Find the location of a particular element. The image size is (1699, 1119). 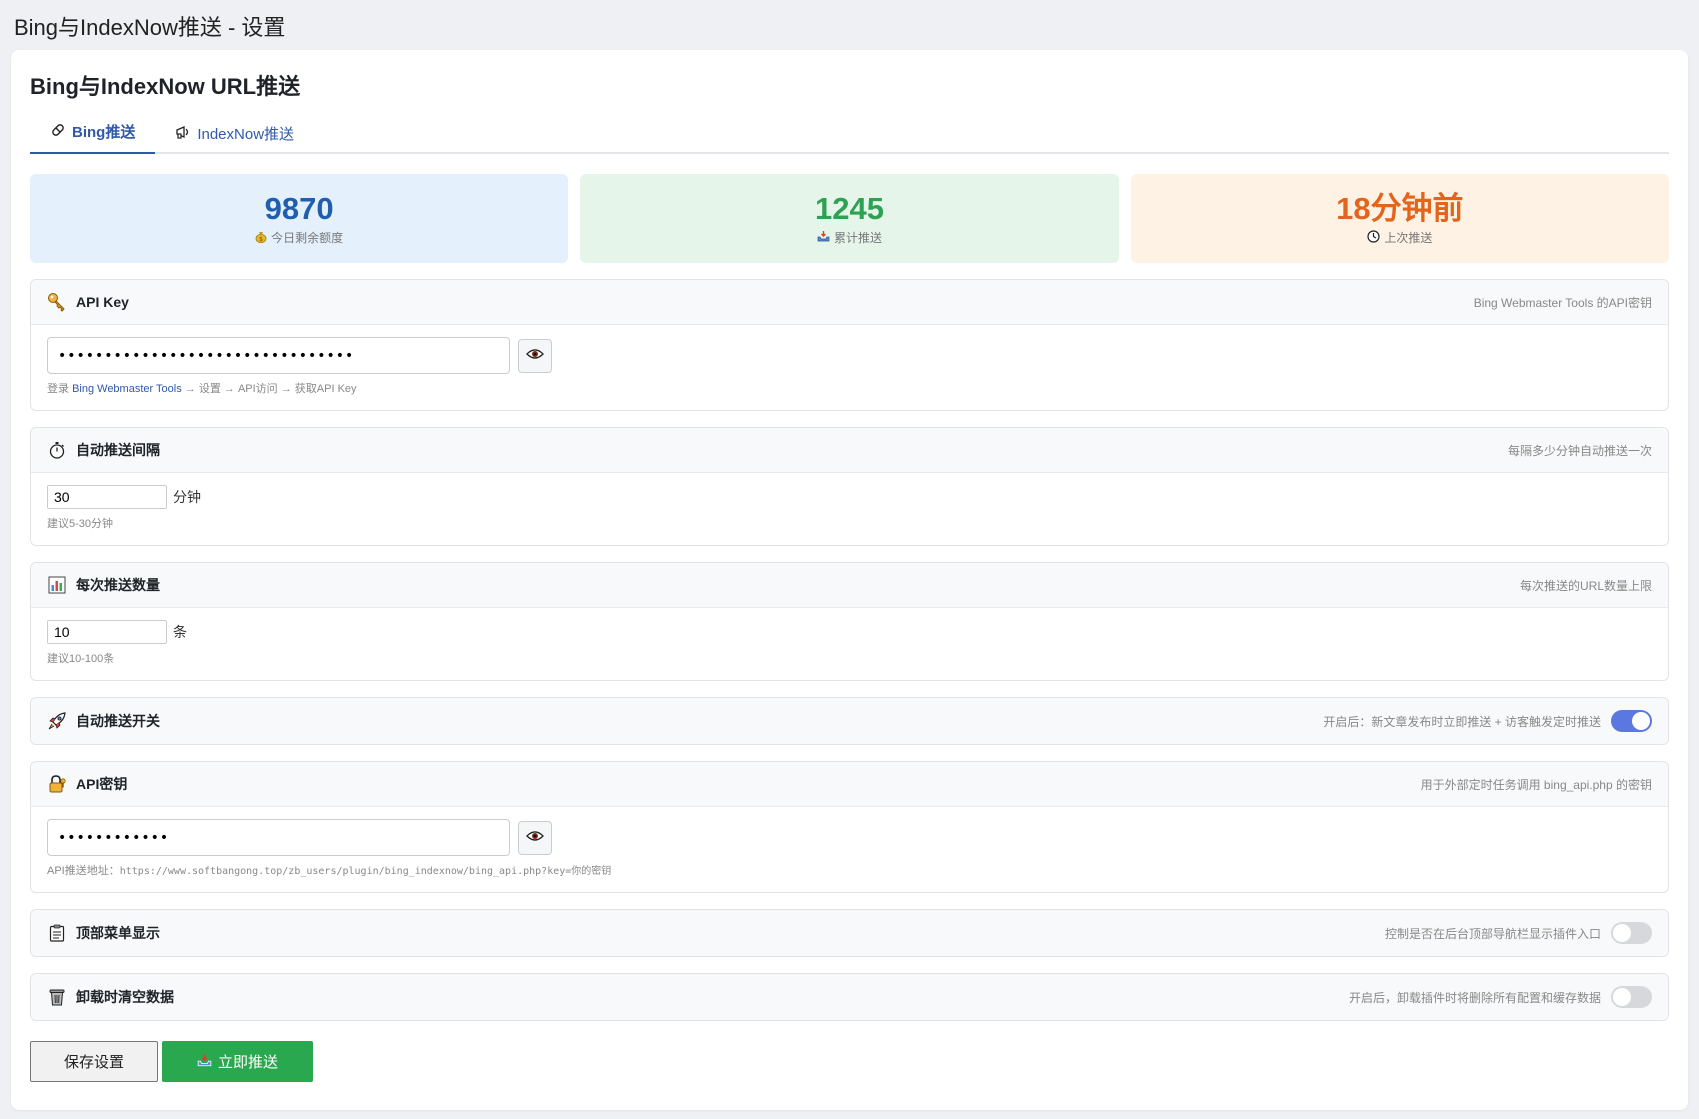

stats-row: 9870 $ 今日剩余额度 1245 累计推送 18分钟前 上次推送 is located at coordinates (849, 218).